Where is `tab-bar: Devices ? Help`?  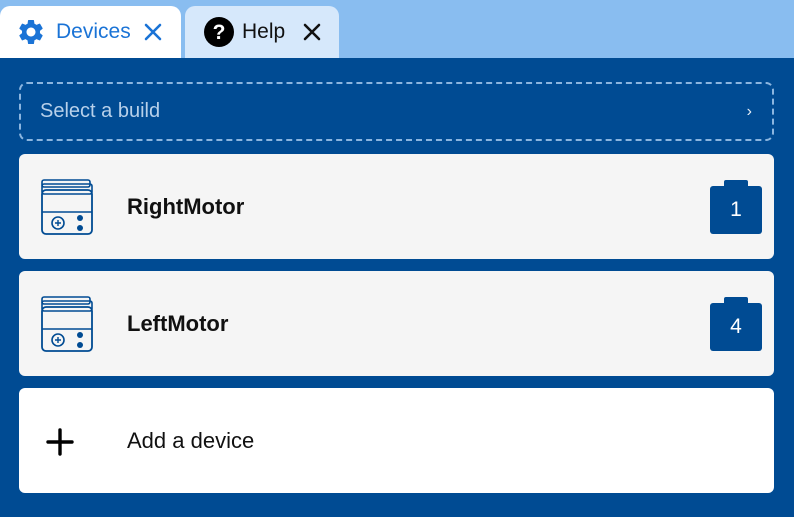
tab-bar: Devices ? Help is located at coordinates (397, 29).